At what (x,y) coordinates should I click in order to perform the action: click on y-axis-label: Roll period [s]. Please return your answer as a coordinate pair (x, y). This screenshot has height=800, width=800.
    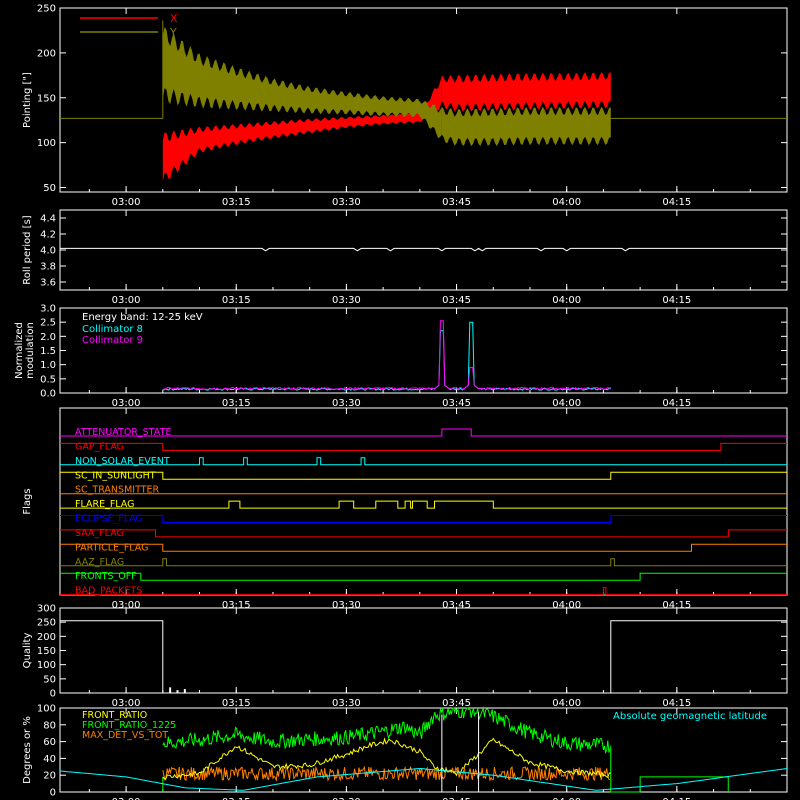
    Looking at the image, I should click on (27, 249).